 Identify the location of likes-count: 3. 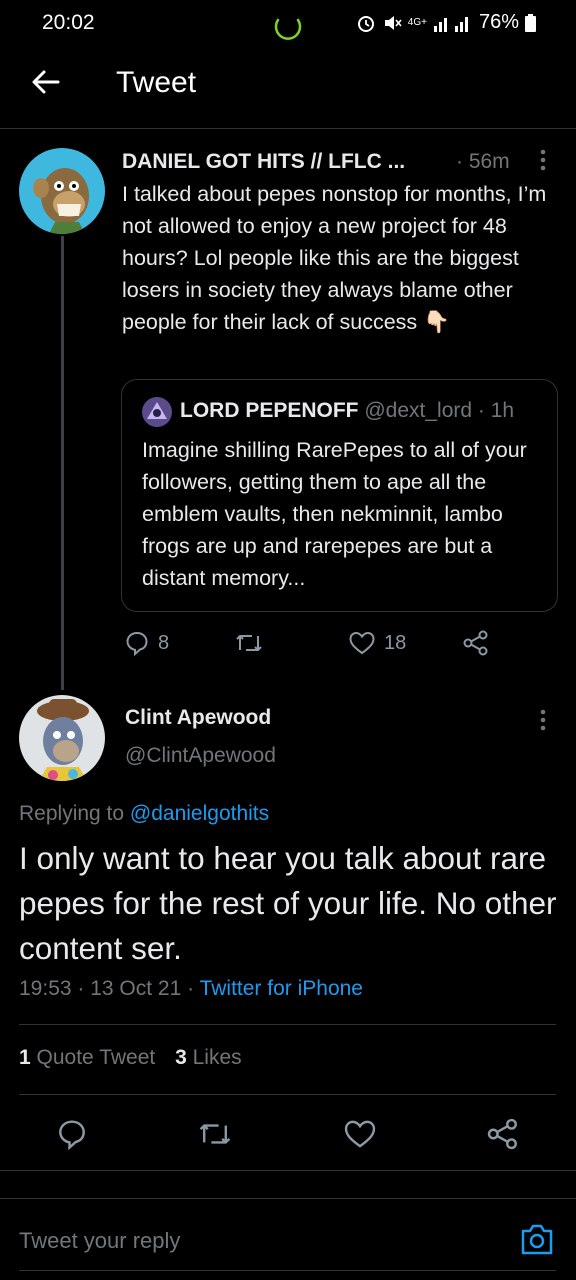
(181, 1057).